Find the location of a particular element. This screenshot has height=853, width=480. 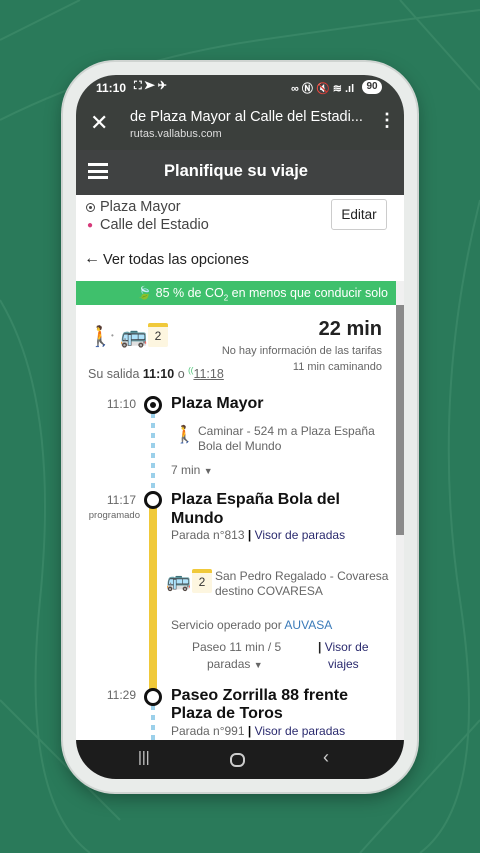

home-icon is located at coordinates (237, 760).